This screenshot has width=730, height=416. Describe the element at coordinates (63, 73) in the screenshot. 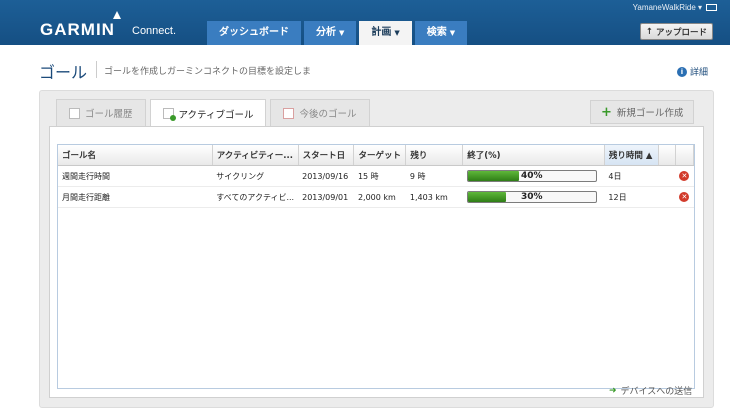

I see `page-title: ゴール` at that location.